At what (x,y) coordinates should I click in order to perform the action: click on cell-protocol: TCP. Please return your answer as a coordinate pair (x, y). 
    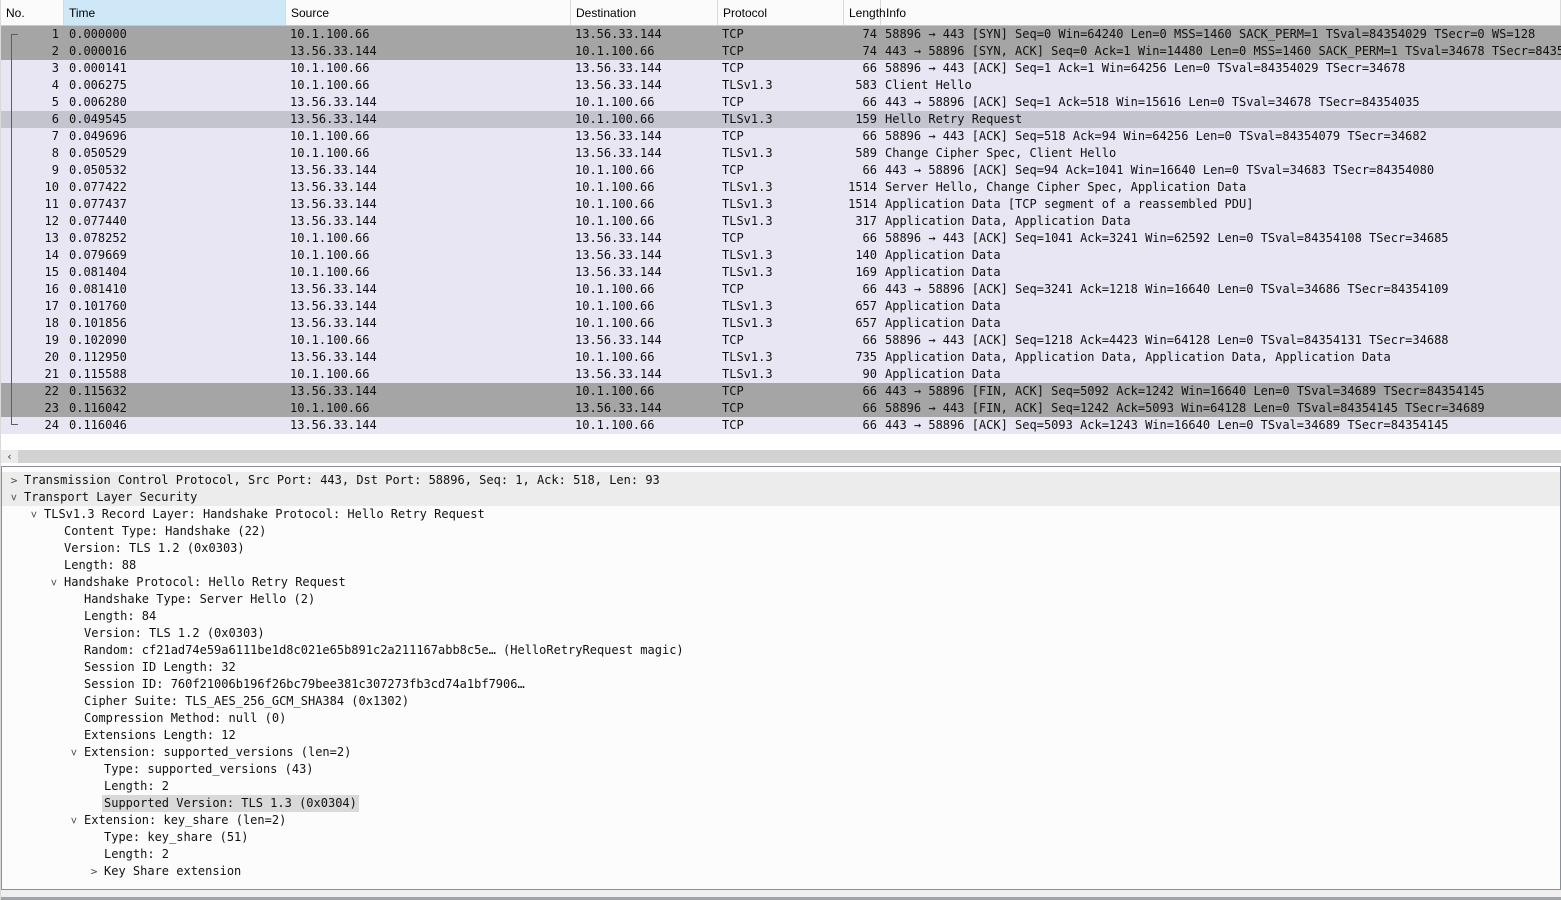
    Looking at the image, I should click on (733, 34).